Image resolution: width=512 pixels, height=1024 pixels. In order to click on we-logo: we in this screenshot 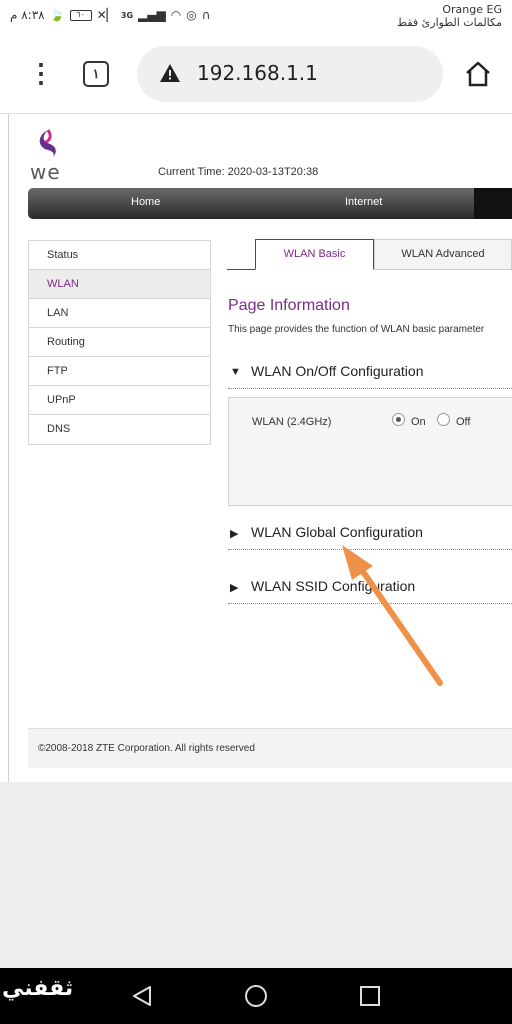, I will do `click(48, 156)`.